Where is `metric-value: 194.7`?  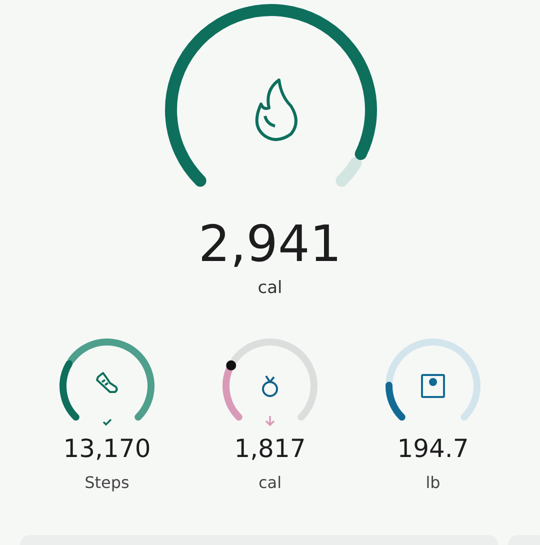 metric-value: 194.7 is located at coordinates (433, 448).